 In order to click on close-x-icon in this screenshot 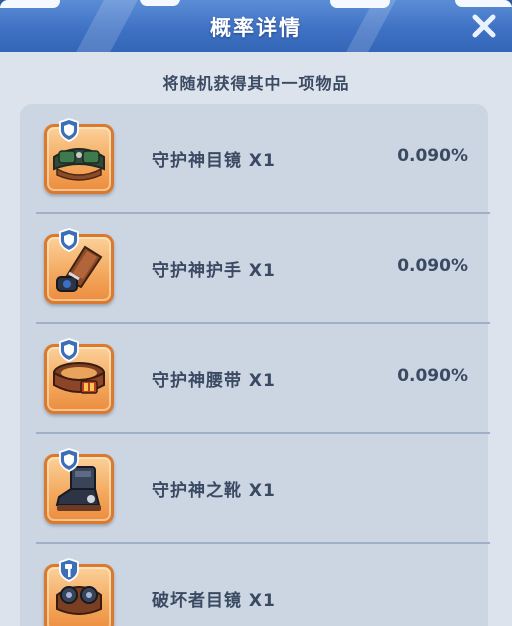, I will do `click(484, 26)`.